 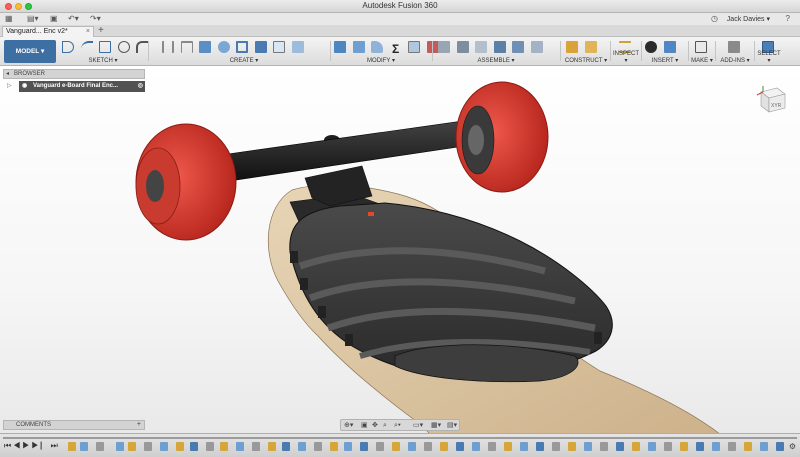 What do you see at coordinates (518, 47) in the screenshot?
I see `rigid-group-icon` at bounding box center [518, 47].